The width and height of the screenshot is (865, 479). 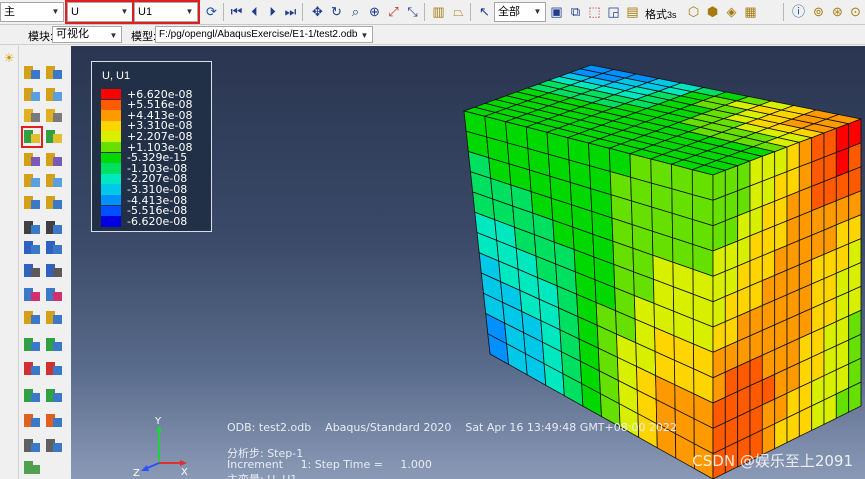 What do you see at coordinates (818, 12) in the screenshot?
I see `rings-icon: ⊚` at bounding box center [818, 12].